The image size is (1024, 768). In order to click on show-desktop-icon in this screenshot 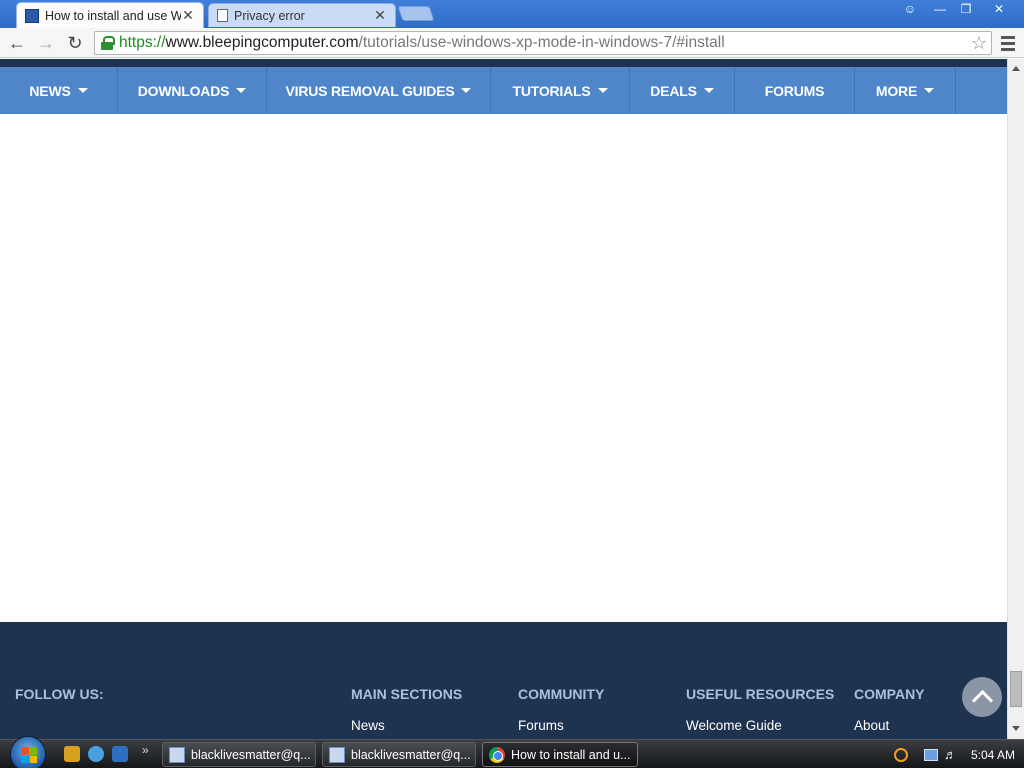, I will do `click(120, 754)`.